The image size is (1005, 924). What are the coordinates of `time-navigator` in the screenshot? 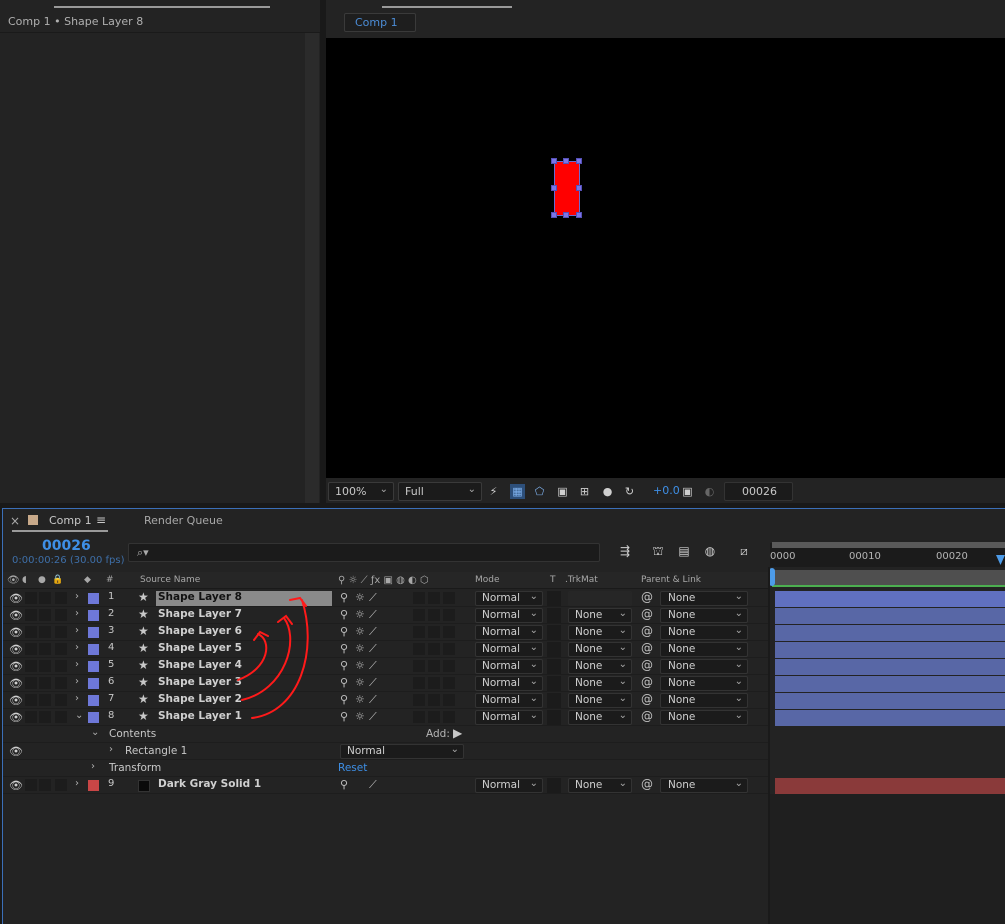 It's located at (888, 545).